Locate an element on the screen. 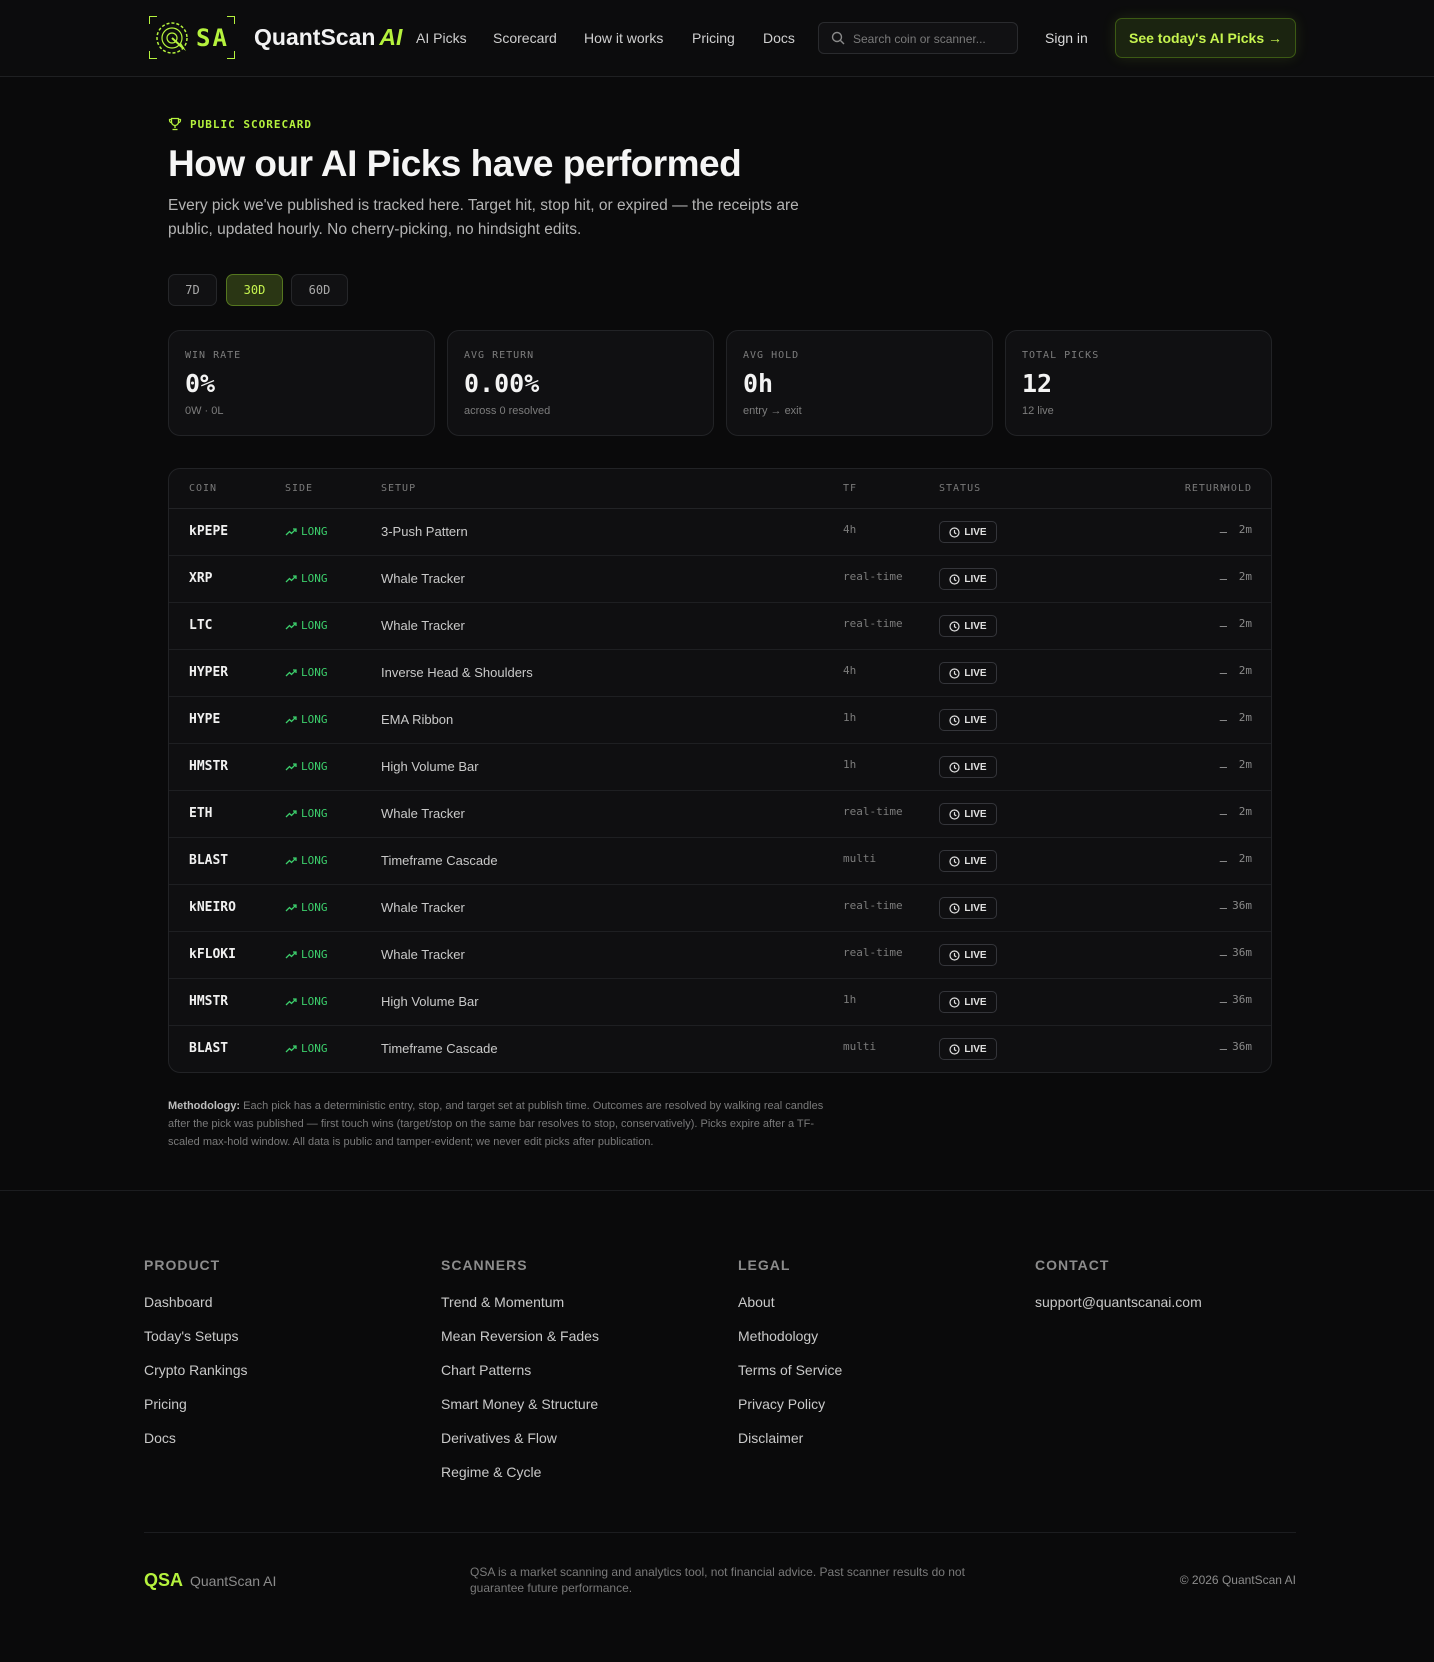 This screenshot has width=1434, height=1662. logo: SA is located at coordinates (192, 37).